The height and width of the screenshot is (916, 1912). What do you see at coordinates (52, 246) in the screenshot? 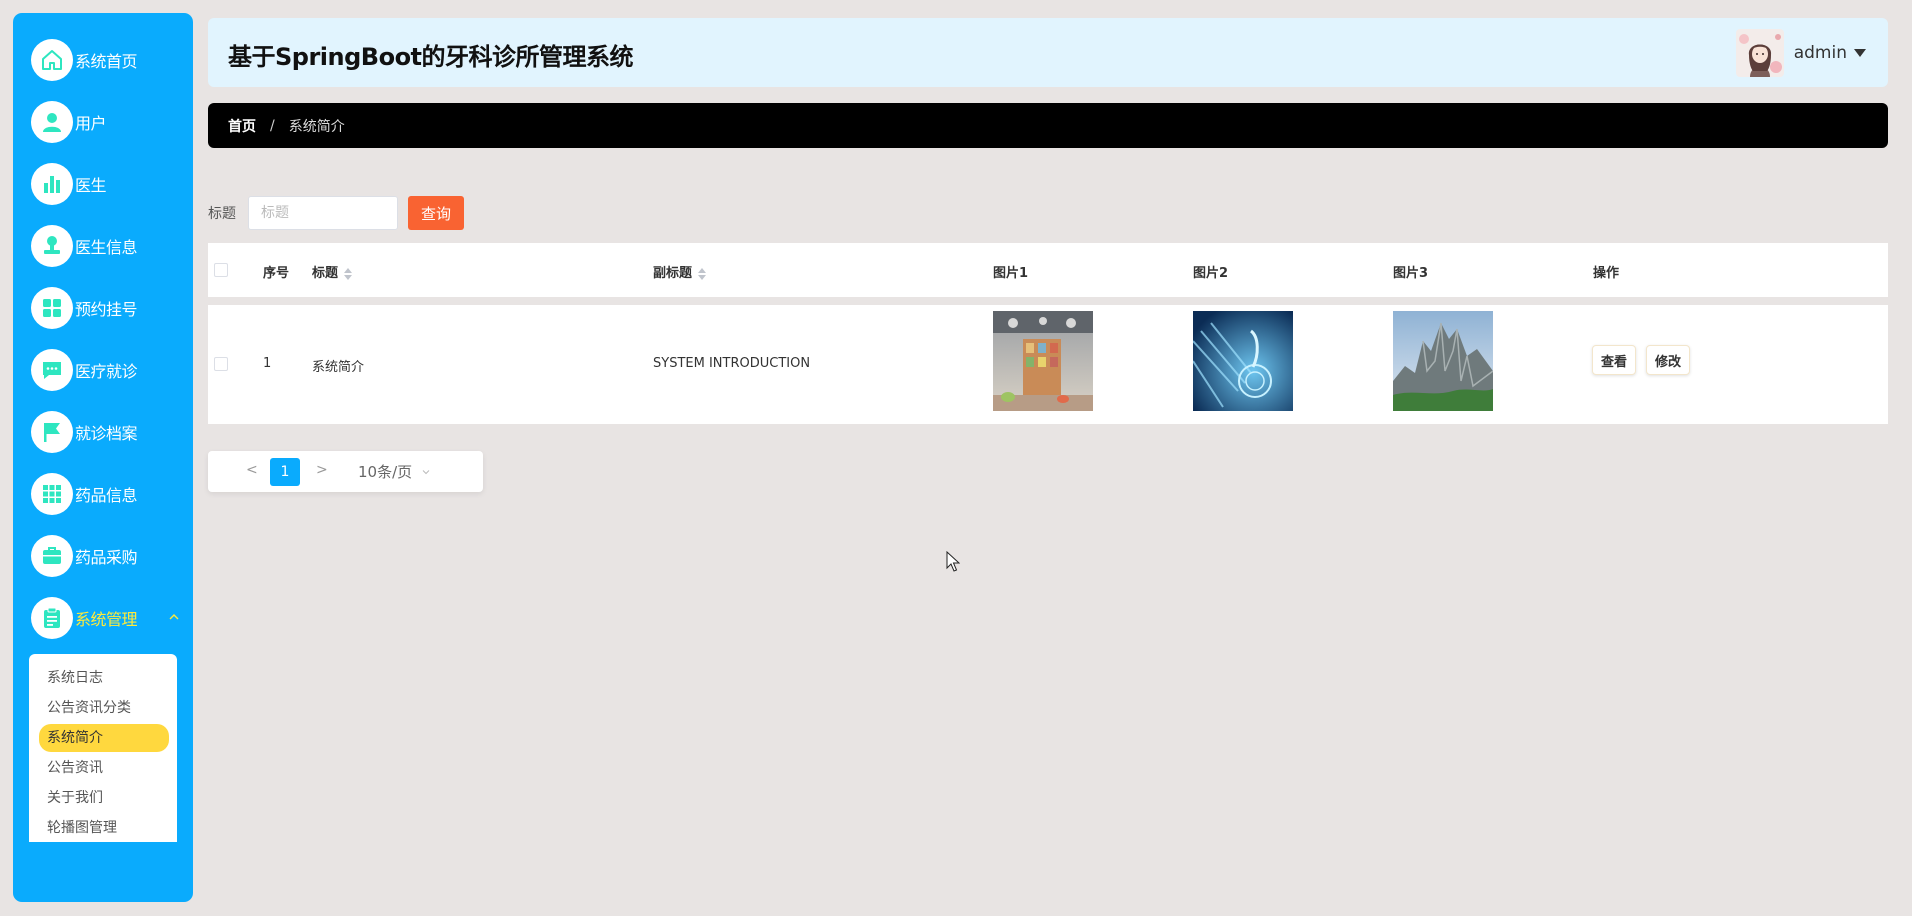
I see `stamp-icon` at bounding box center [52, 246].